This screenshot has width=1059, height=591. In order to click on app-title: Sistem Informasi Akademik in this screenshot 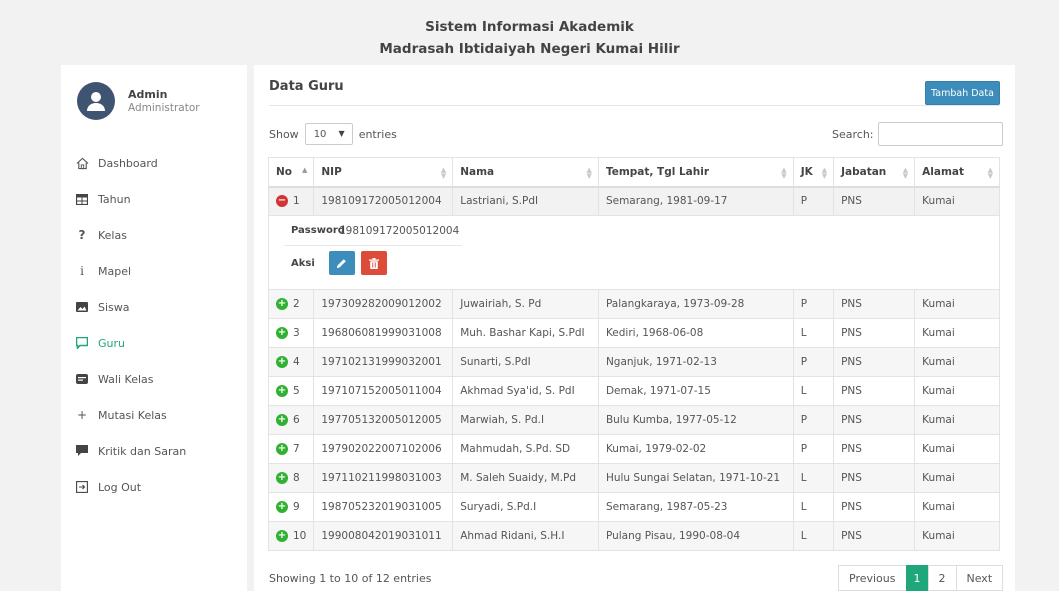, I will do `click(529, 27)`.